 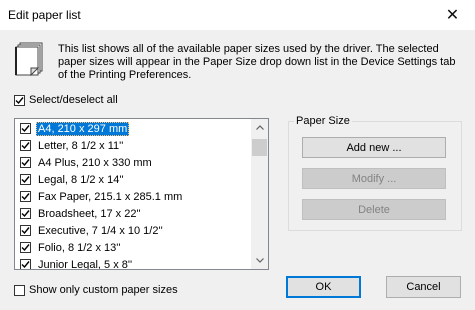 I want to click on list-item-label: Fax Paper, 215.1 x 285.1 mm, so click(x=110, y=196).